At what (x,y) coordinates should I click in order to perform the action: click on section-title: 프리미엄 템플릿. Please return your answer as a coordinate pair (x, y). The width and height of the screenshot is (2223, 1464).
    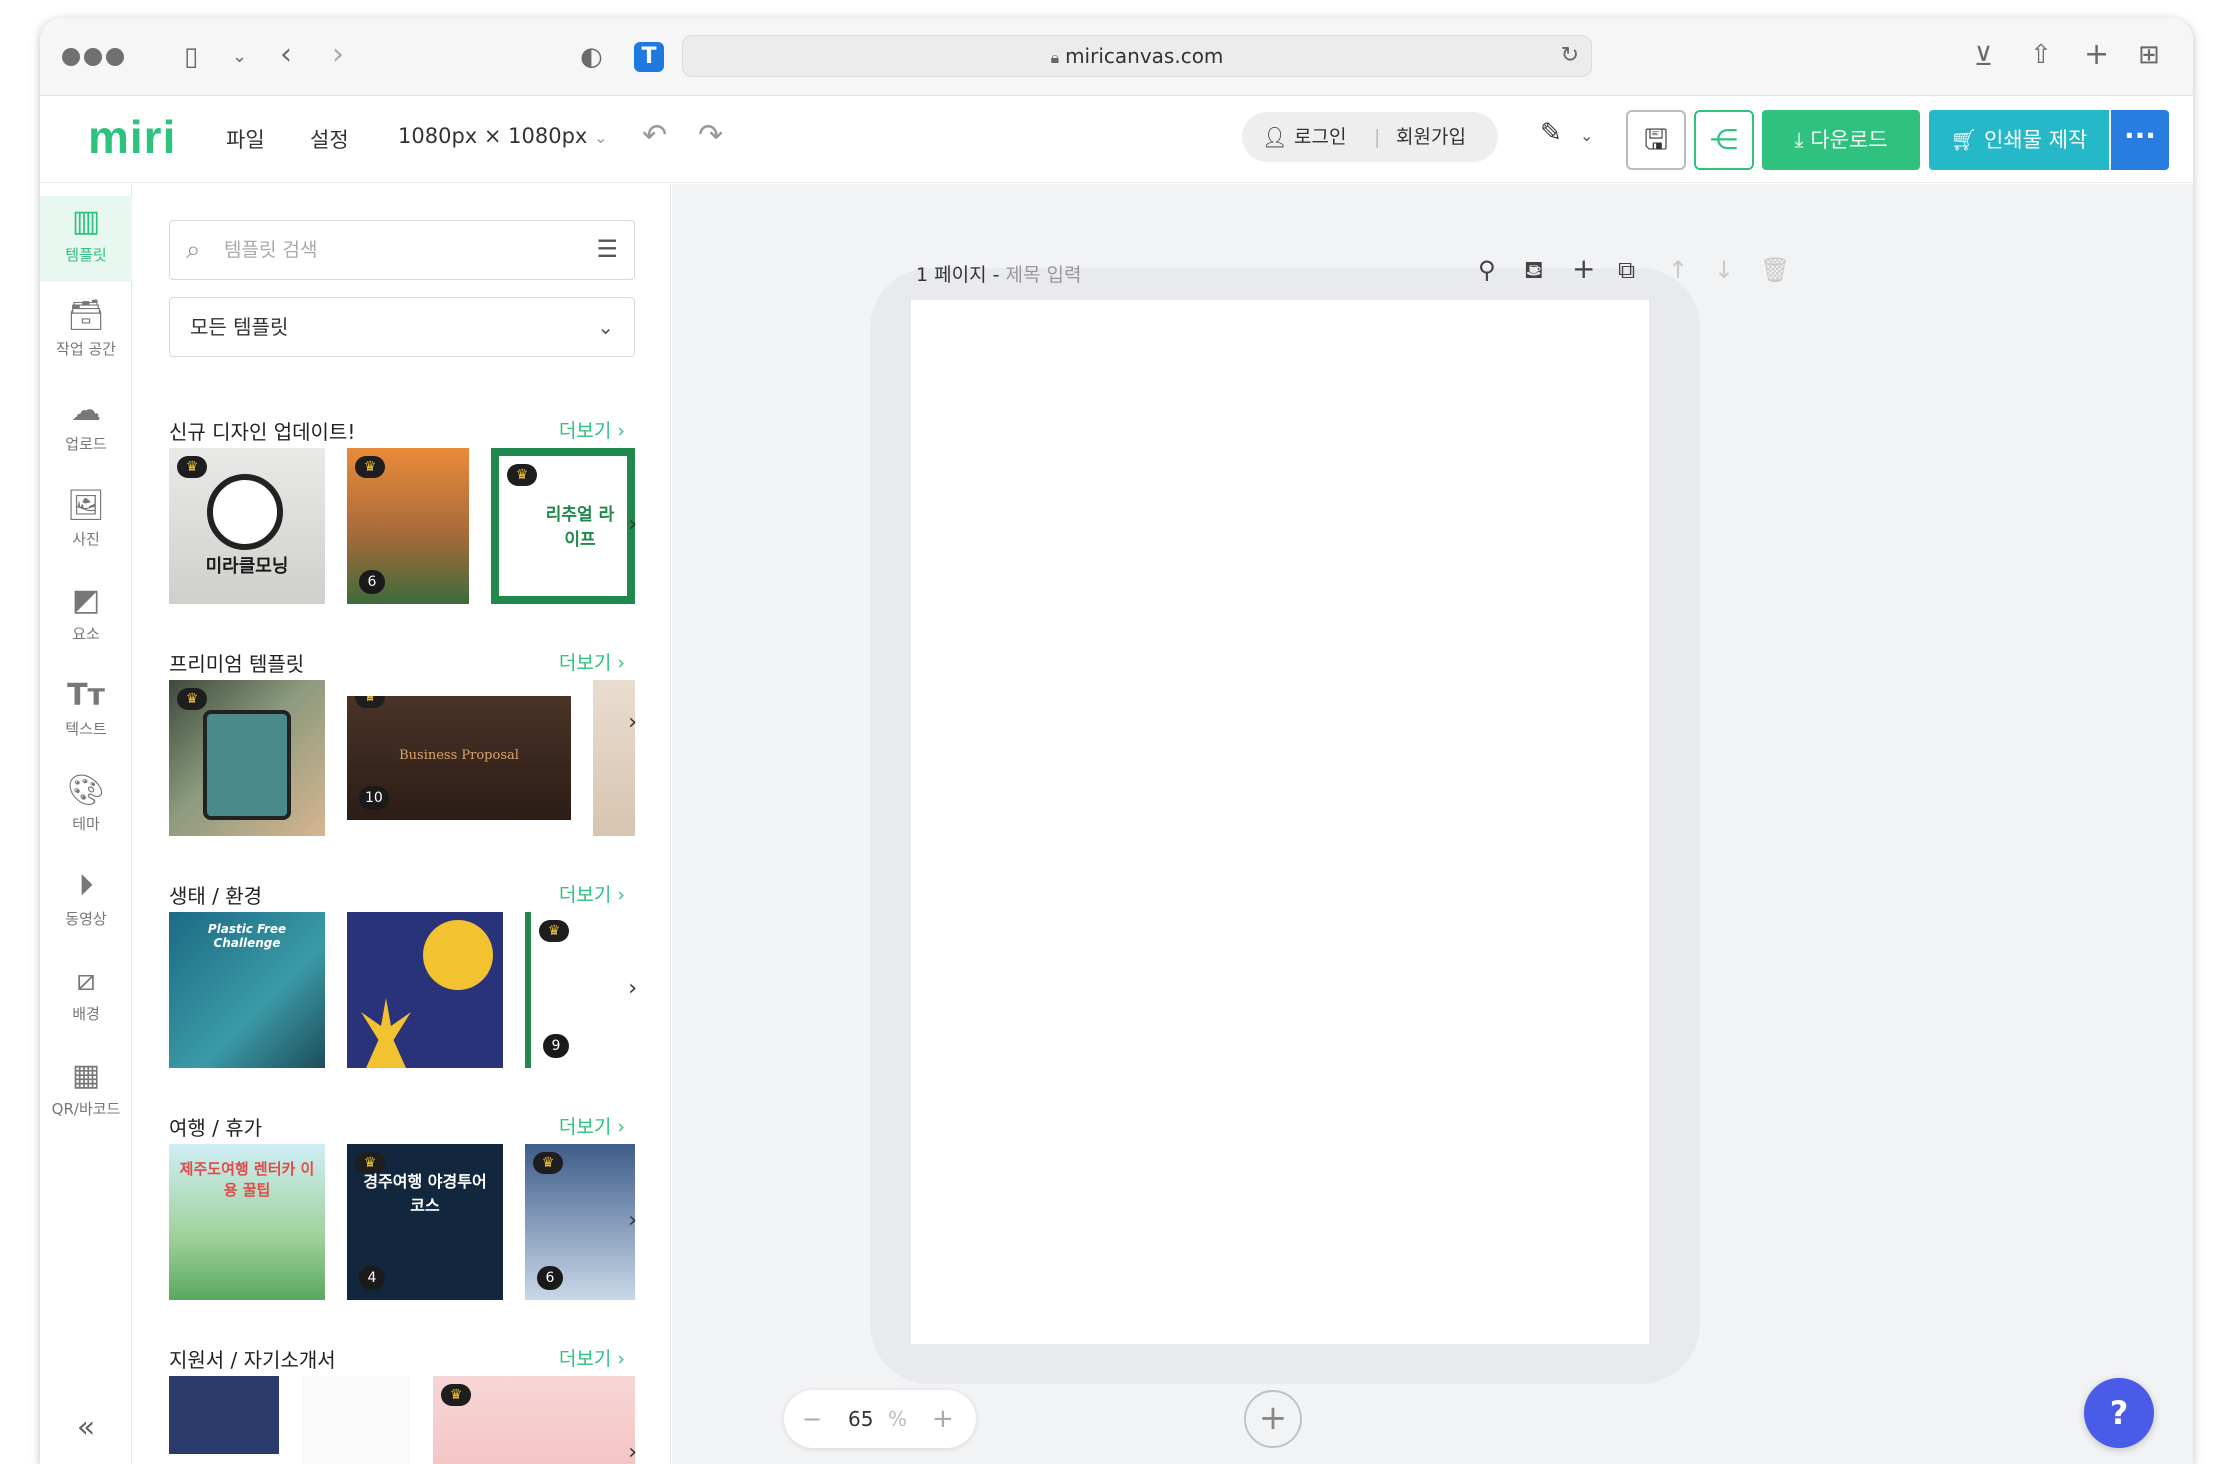
    Looking at the image, I should click on (237, 664).